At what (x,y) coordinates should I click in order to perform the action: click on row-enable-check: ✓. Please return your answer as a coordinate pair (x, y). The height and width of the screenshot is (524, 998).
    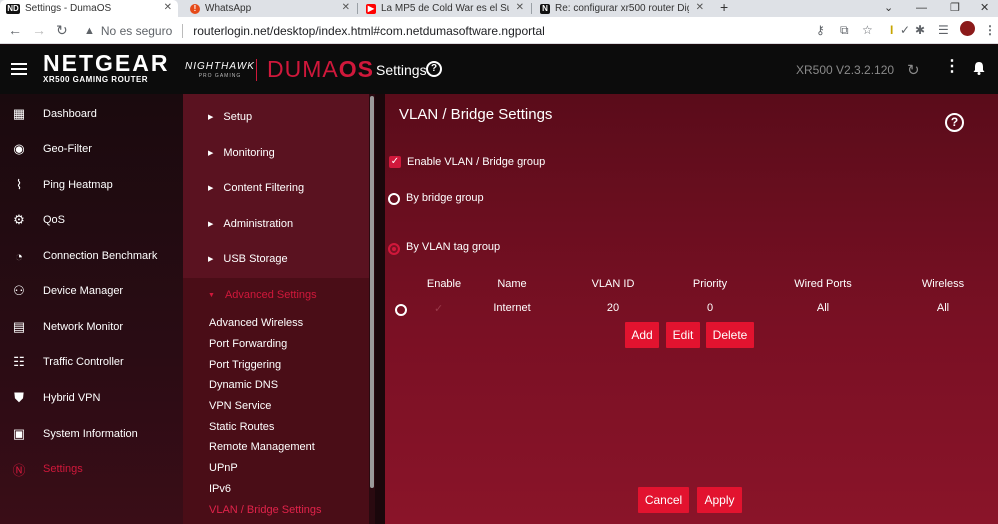
    Looking at the image, I should click on (438, 308).